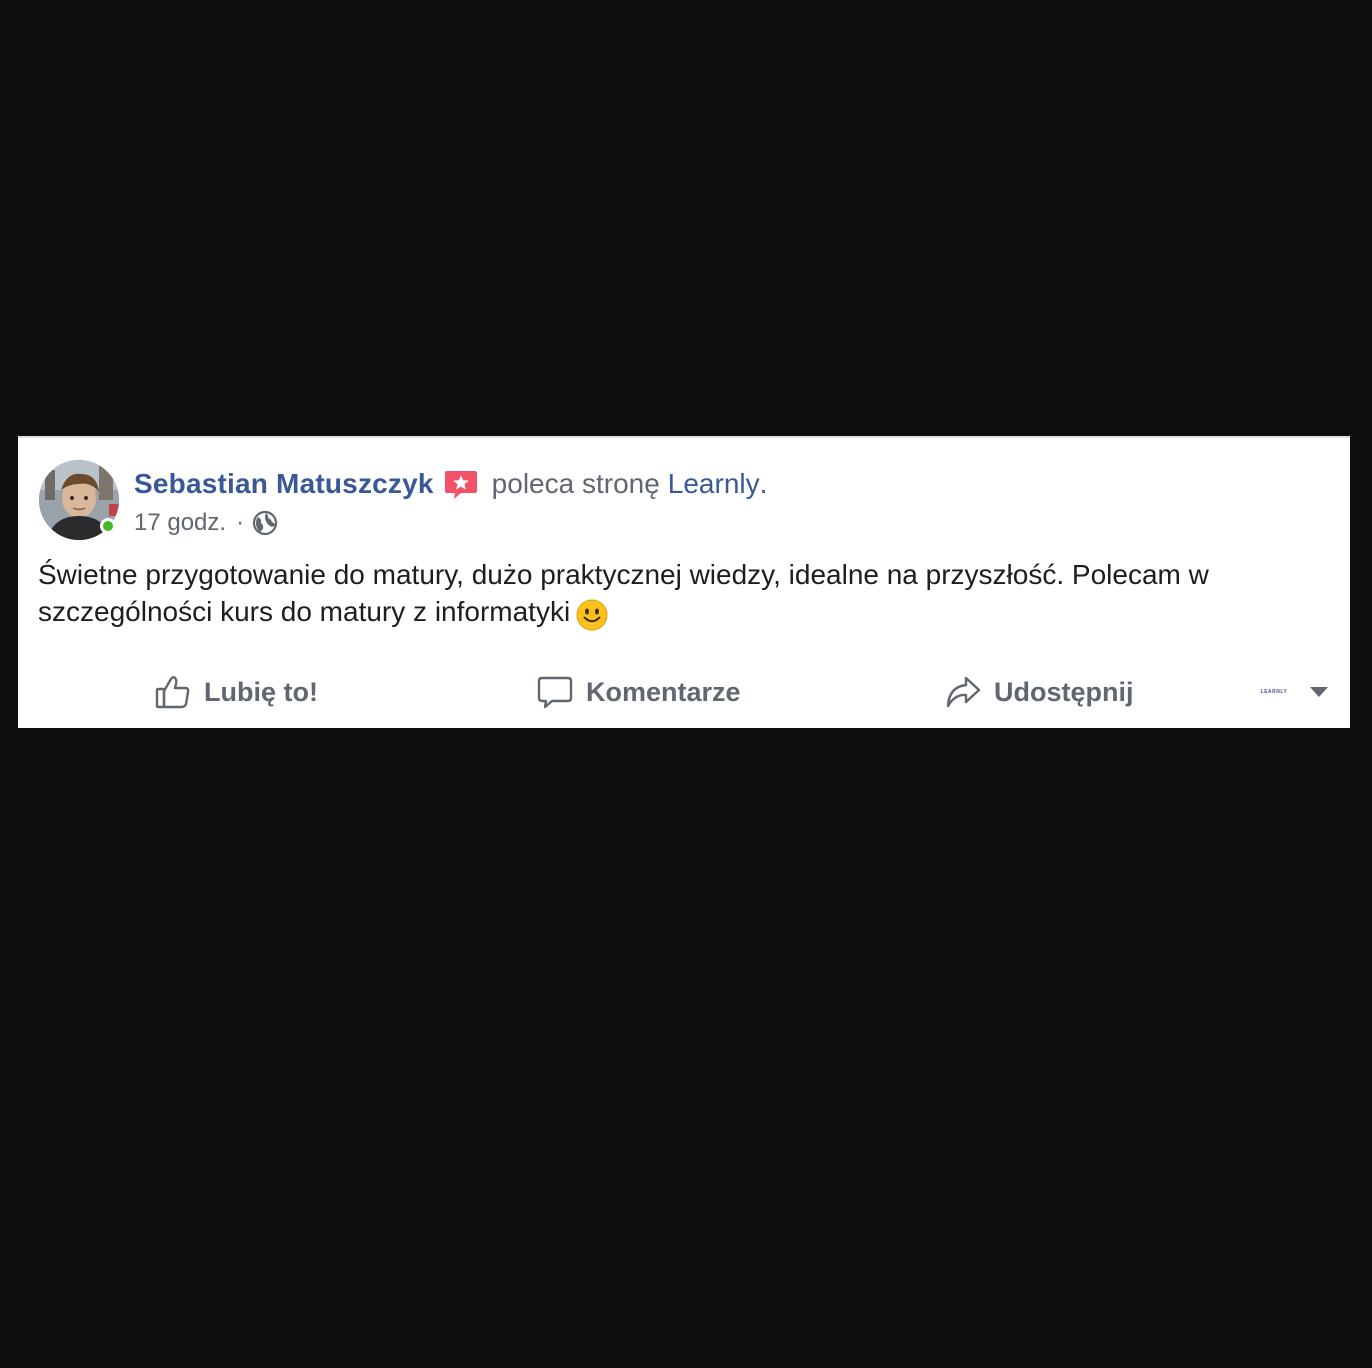 This screenshot has height=1368, width=1372. I want to click on comment-label: Komentarze, so click(663, 691).